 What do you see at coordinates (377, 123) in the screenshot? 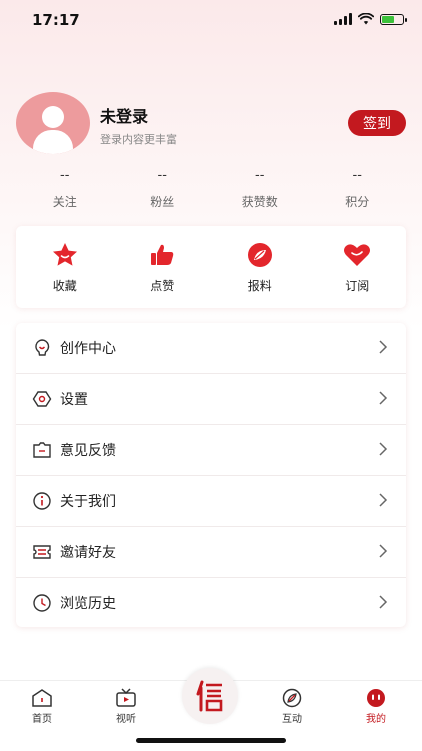
I see `signin-button: 签到` at bounding box center [377, 123].